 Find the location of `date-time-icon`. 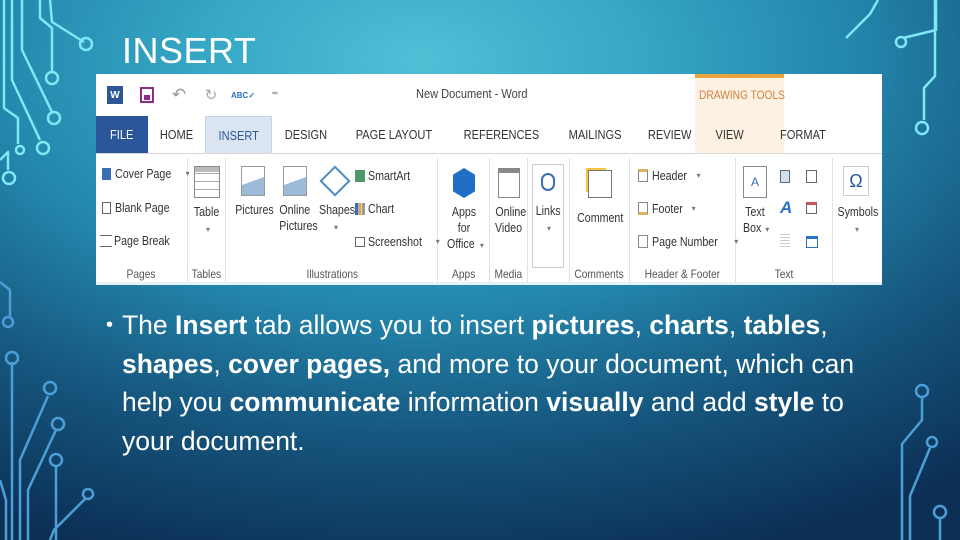

date-time-icon is located at coordinates (811, 208).